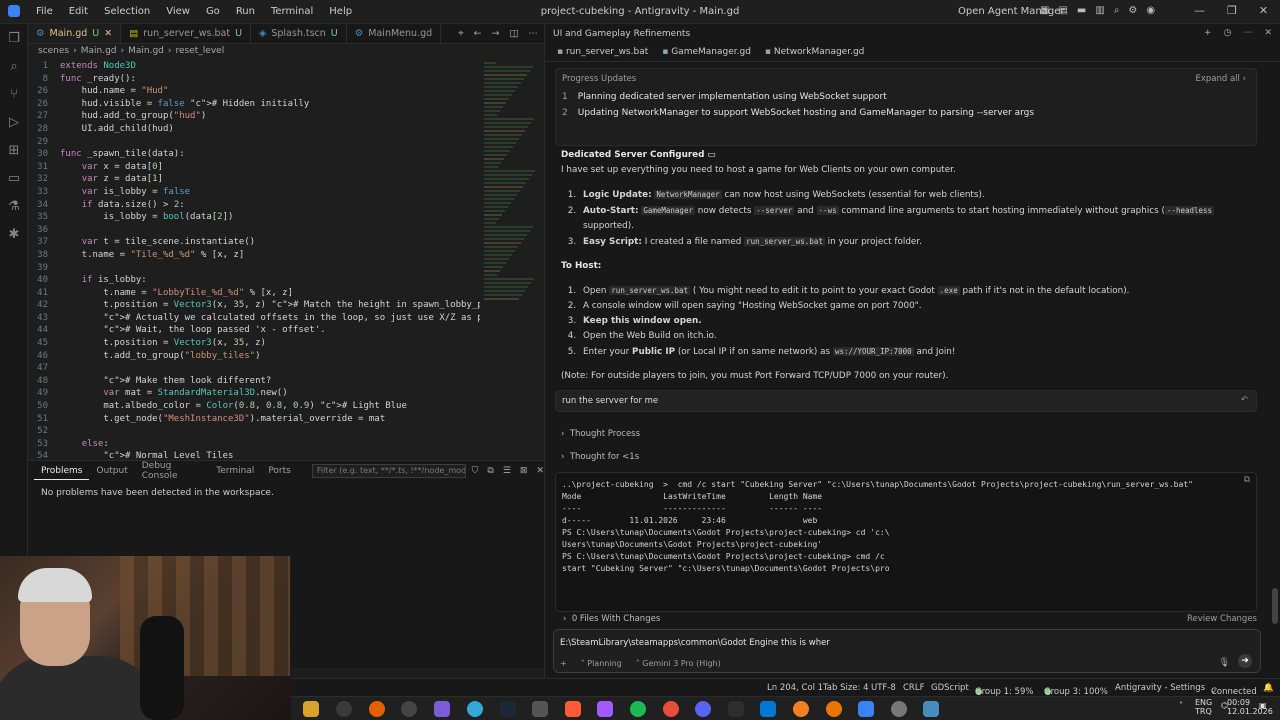 The image size is (1280, 720). What do you see at coordinates (1181, 705) in the screenshot?
I see `tray-chevron-icon: ˄` at bounding box center [1181, 705].